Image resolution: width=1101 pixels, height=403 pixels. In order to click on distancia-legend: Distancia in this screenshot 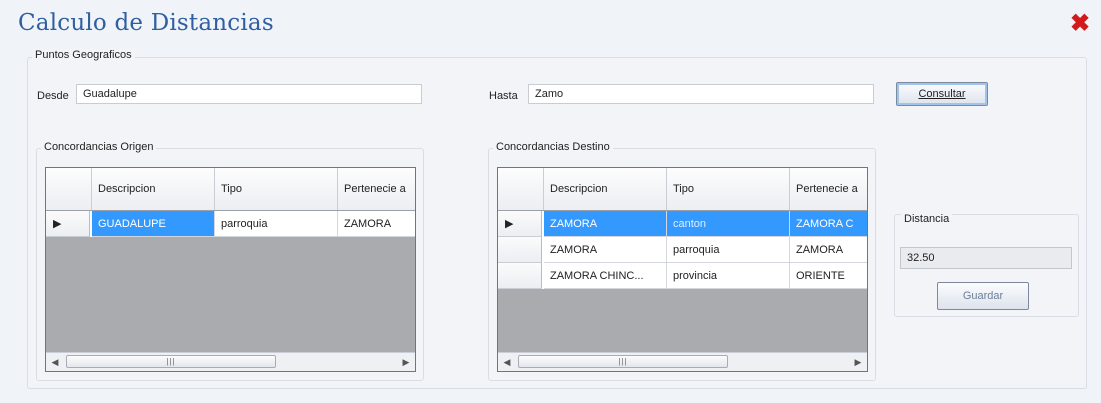, I will do `click(927, 219)`.